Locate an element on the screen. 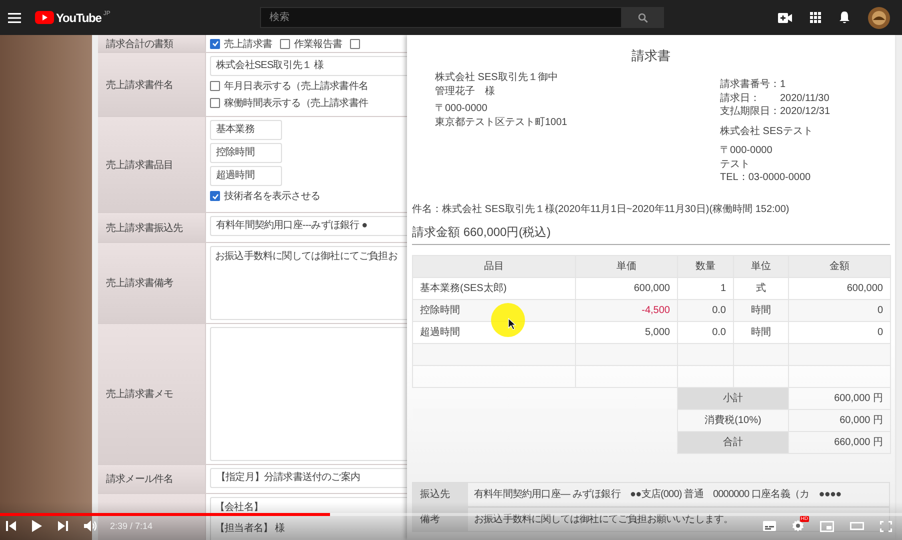 The width and height of the screenshot is (902, 540). issuer-text: 株式会社 SESテスト is located at coordinates (767, 131).